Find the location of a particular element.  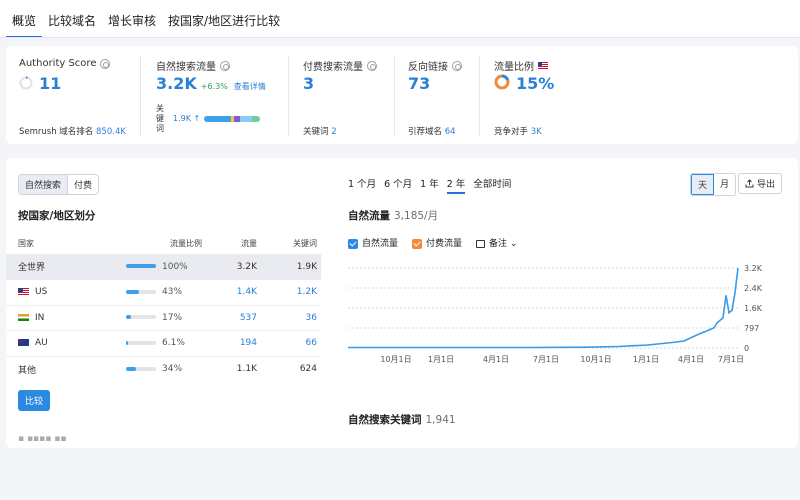

country-name: 其他 is located at coordinates (27, 370).